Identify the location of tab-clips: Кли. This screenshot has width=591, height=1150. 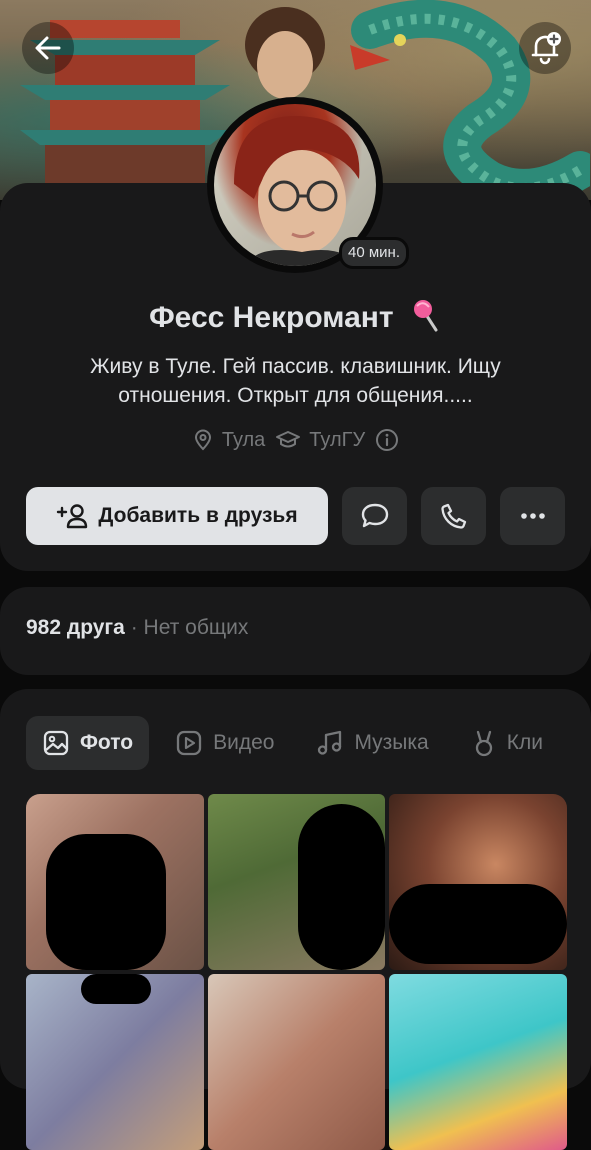
(507, 743).